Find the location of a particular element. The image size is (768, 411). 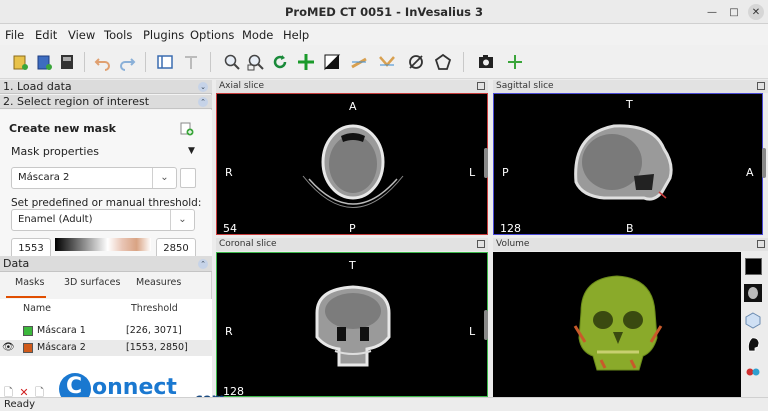

mask-name: Máscara 1 is located at coordinates (61, 330).